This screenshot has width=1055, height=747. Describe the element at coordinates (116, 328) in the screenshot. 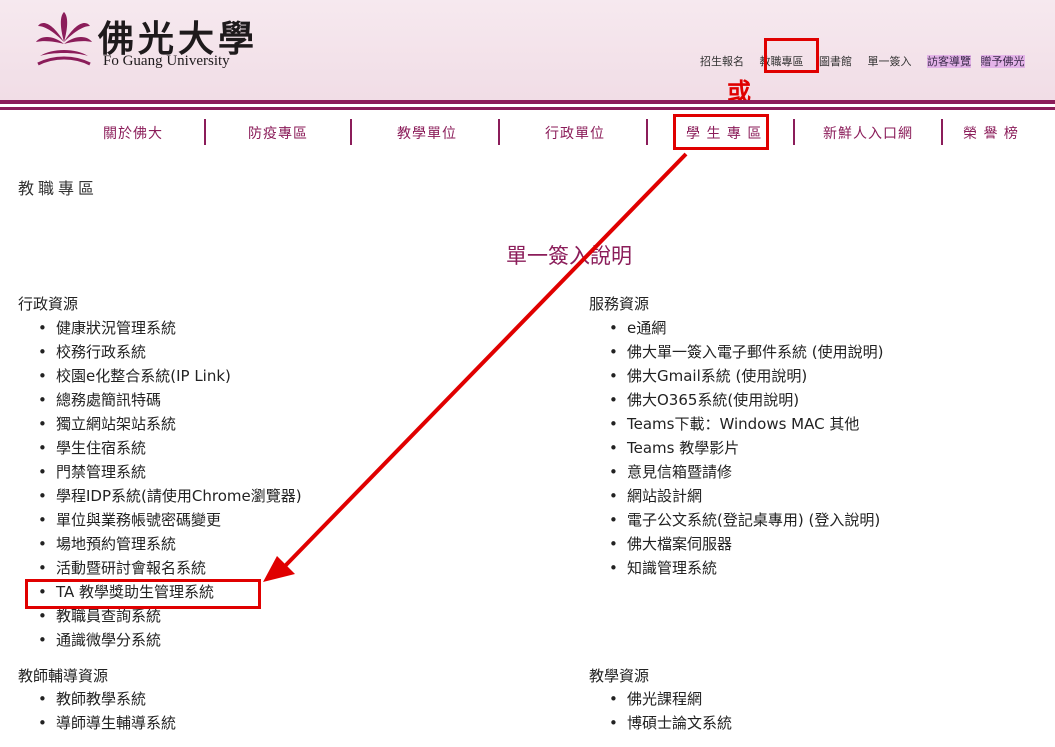

I see `link-health-status-system: 健康狀況管理系統` at that location.